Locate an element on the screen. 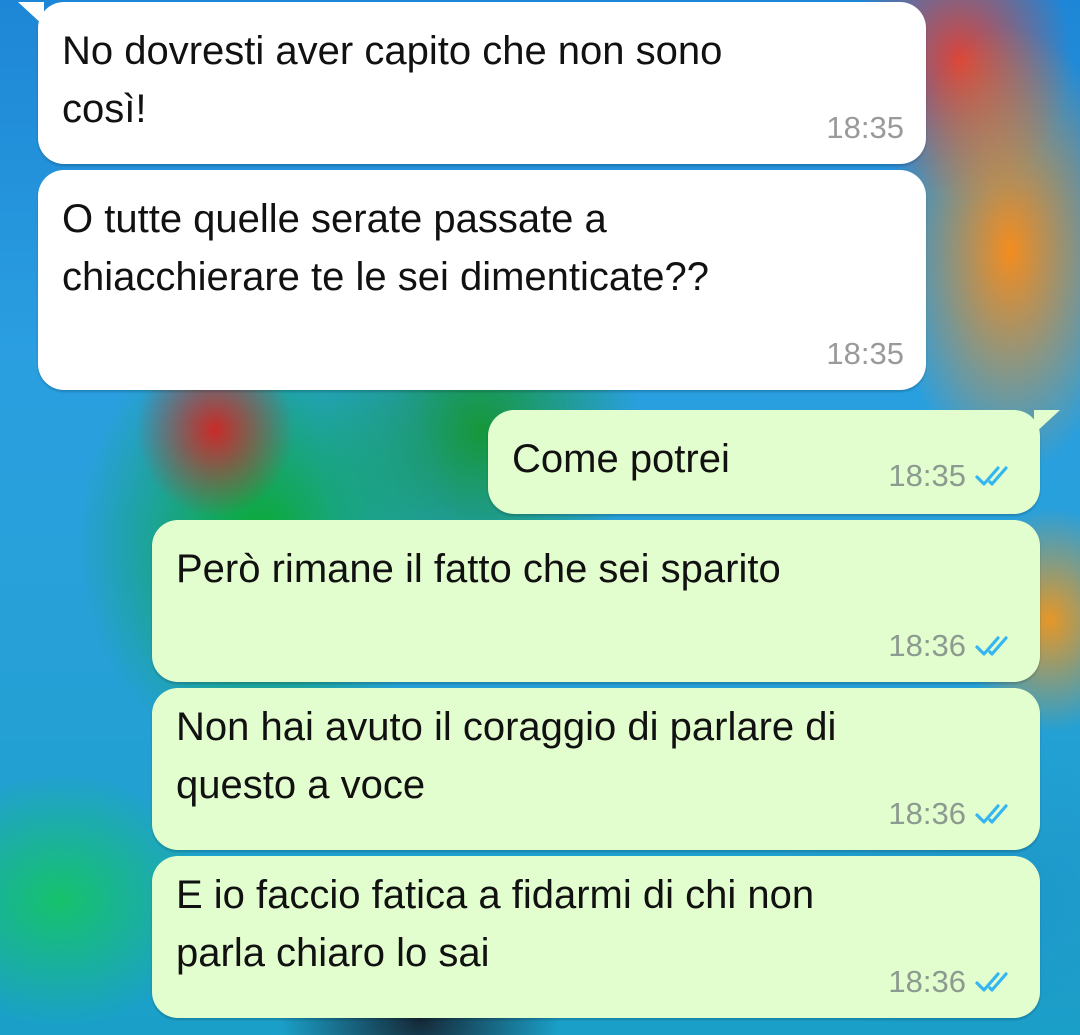 This screenshot has width=1080, height=1035. message-text: Come potrei is located at coordinates (621, 459).